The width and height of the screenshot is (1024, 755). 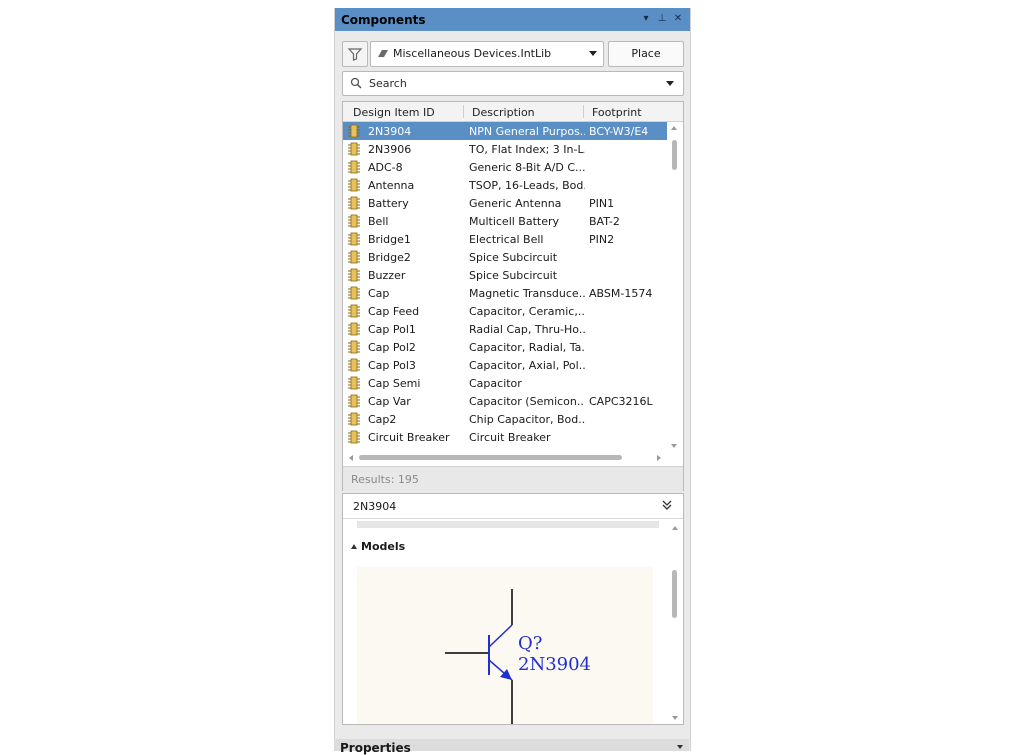 What do you see at coordinates (389, 401) in the screenshot?
I see `cell-design-item-id: Cap Var` at bounding box center [389, 401].